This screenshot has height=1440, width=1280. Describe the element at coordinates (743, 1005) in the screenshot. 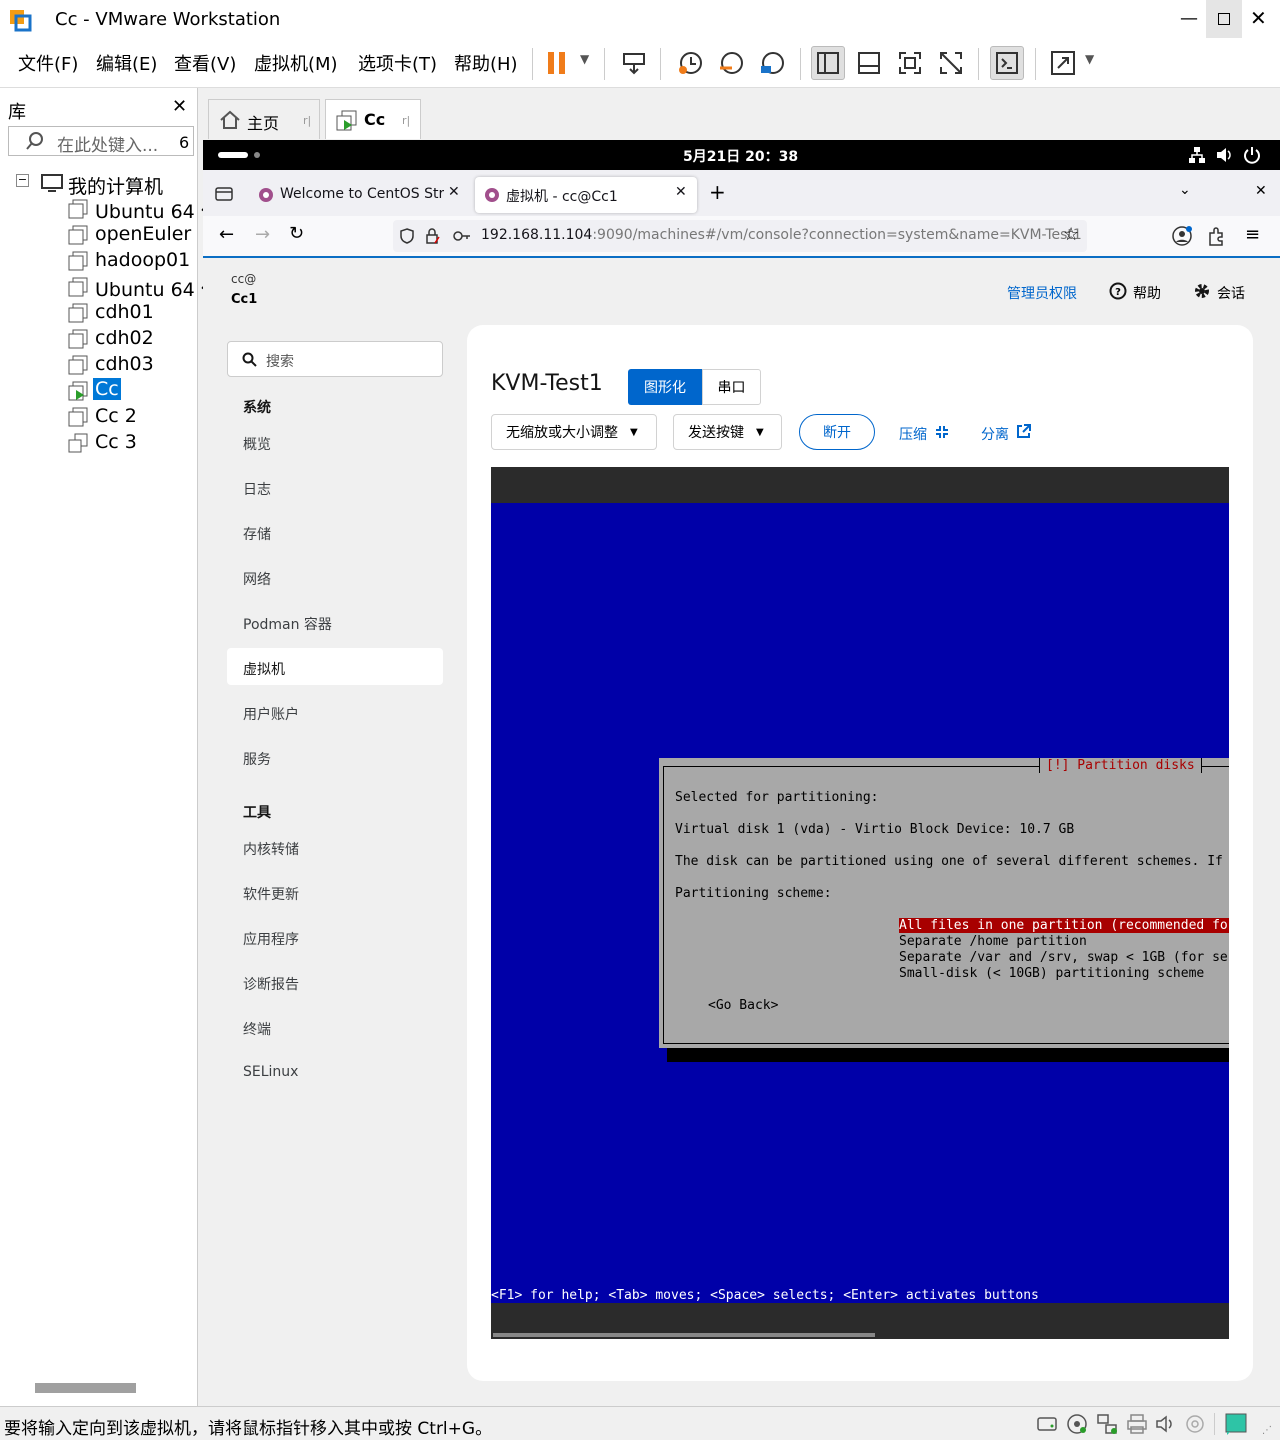

I see `go-back-button: <Go Back>` at that location.